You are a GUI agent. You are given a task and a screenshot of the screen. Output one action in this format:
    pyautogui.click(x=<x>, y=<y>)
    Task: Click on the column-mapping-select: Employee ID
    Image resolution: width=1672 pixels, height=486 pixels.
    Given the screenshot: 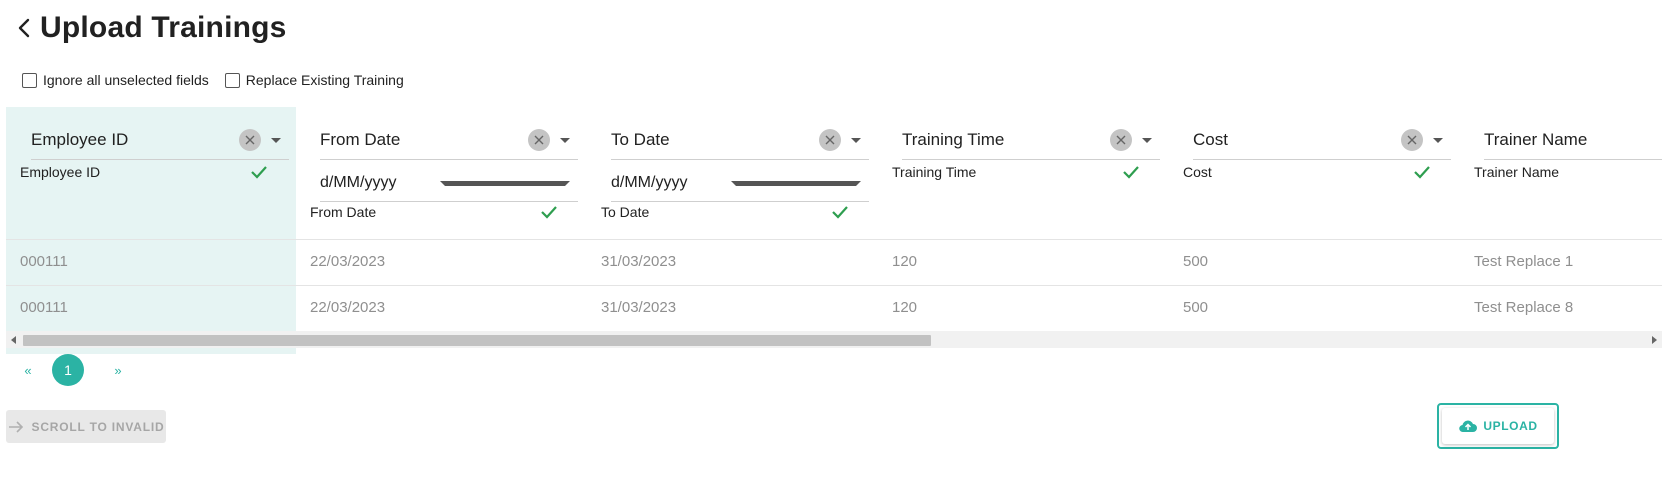 What is the action you would take?
    pyautogui.click(x=160, y=140)
    